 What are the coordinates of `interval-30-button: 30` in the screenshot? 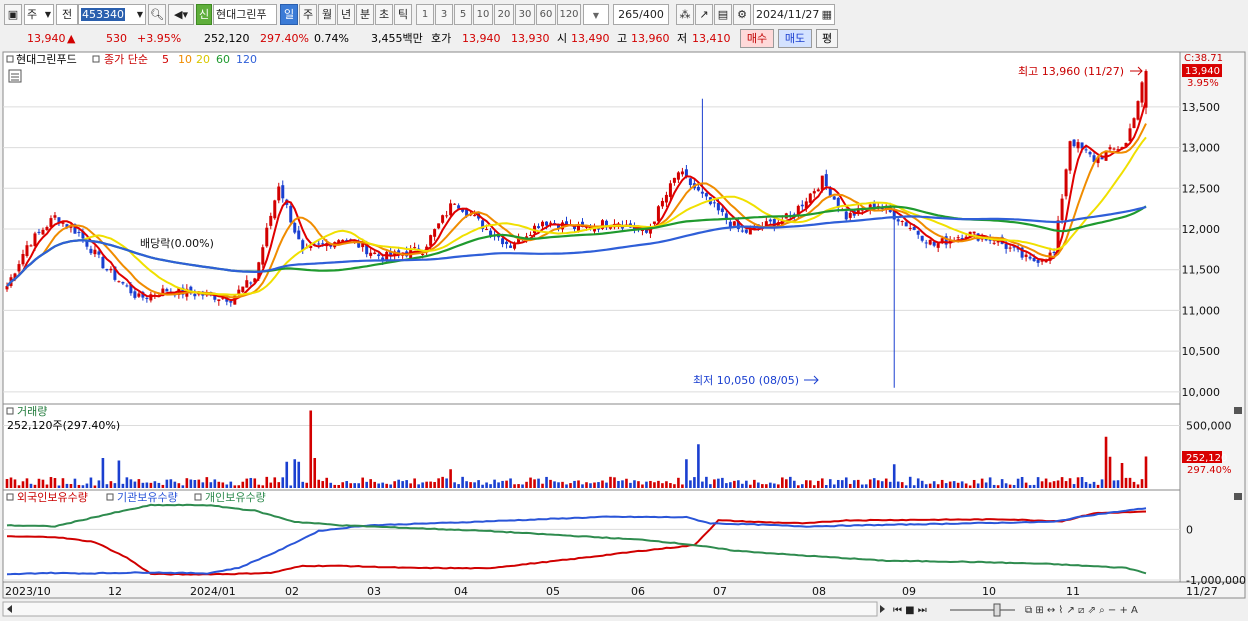 It's located at (525, 14).